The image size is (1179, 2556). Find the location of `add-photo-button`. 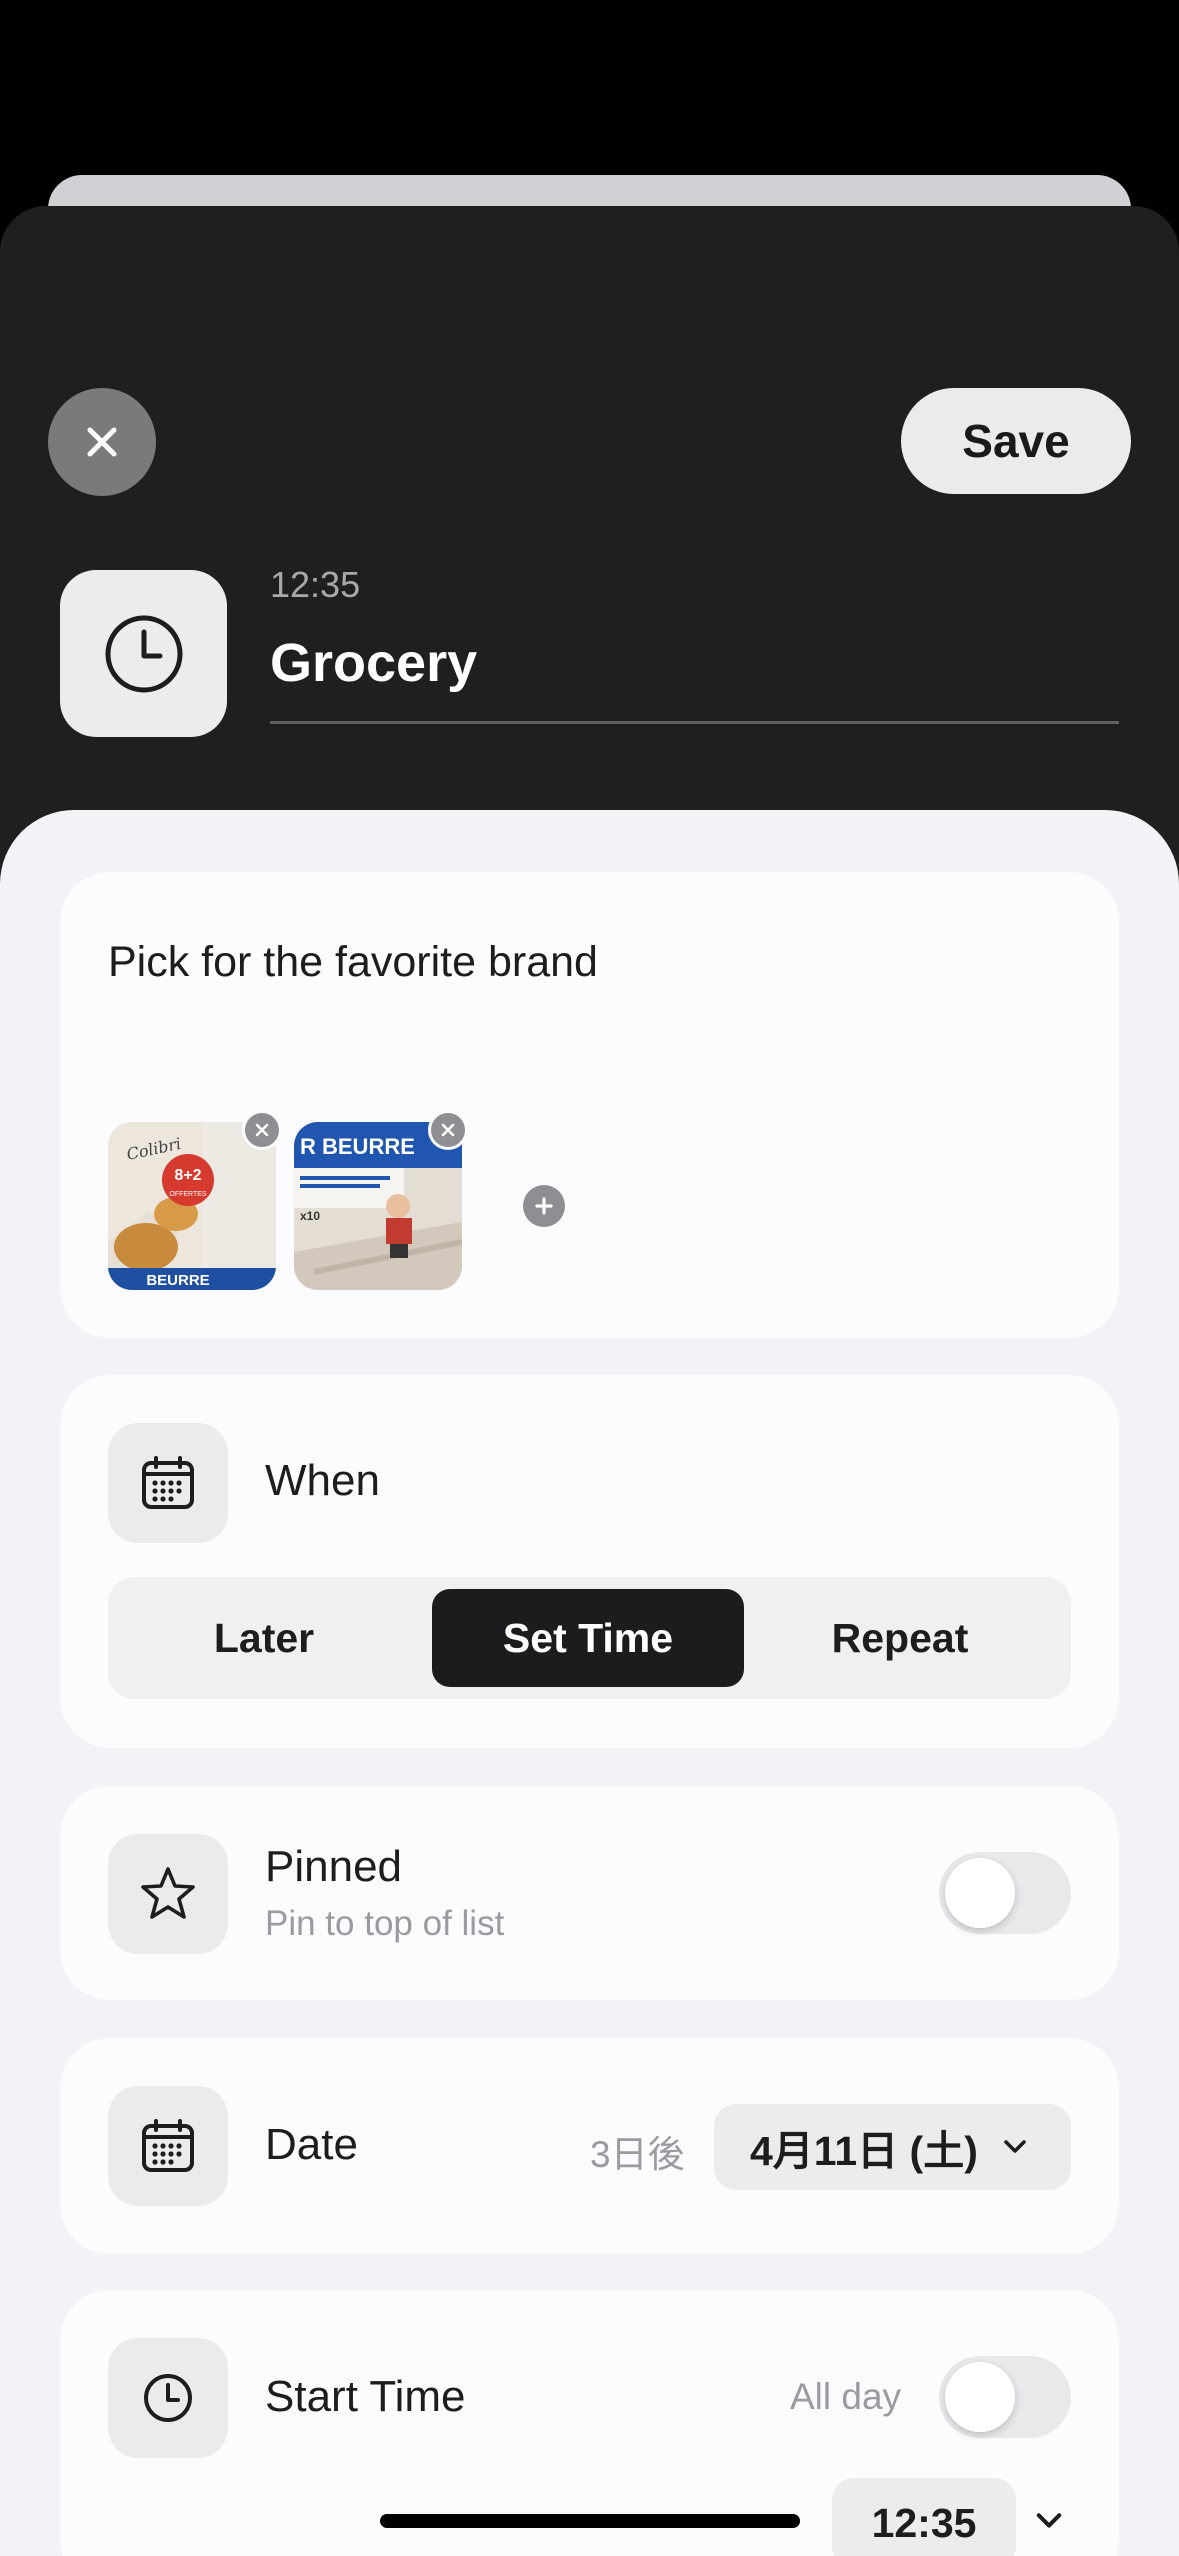

add-photo-button is located at coordinates (544, 1206).